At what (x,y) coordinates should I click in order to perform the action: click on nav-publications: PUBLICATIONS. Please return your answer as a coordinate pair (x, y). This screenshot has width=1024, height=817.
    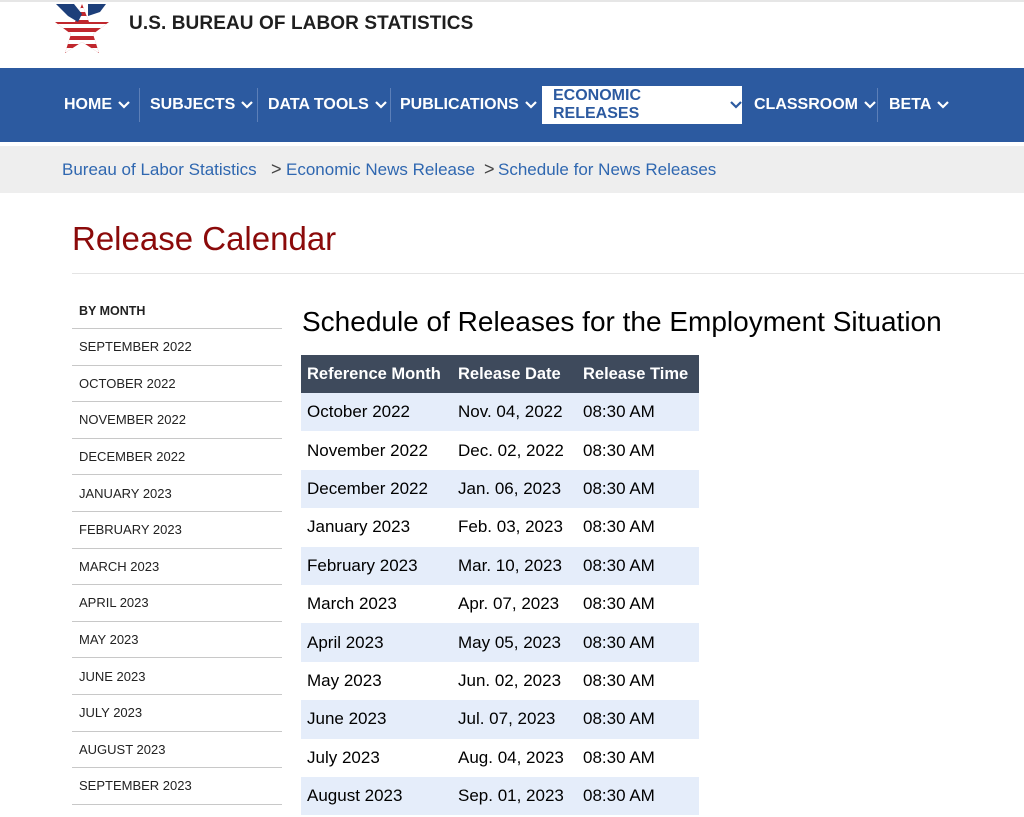
    Looking at the image, I should click on (468, 105).